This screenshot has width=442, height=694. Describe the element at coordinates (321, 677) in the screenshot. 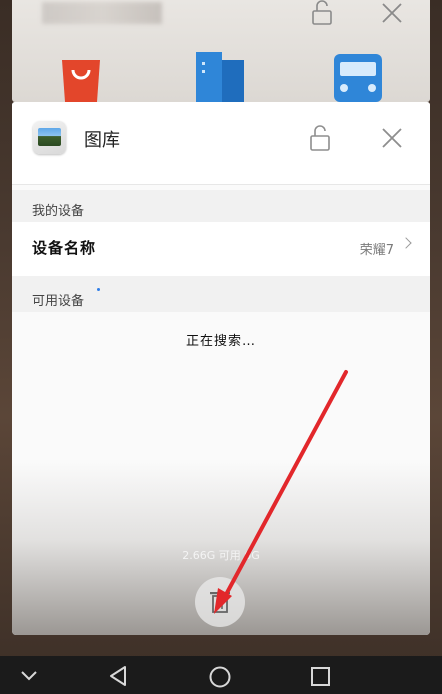

I see `recents-icon` at that location.